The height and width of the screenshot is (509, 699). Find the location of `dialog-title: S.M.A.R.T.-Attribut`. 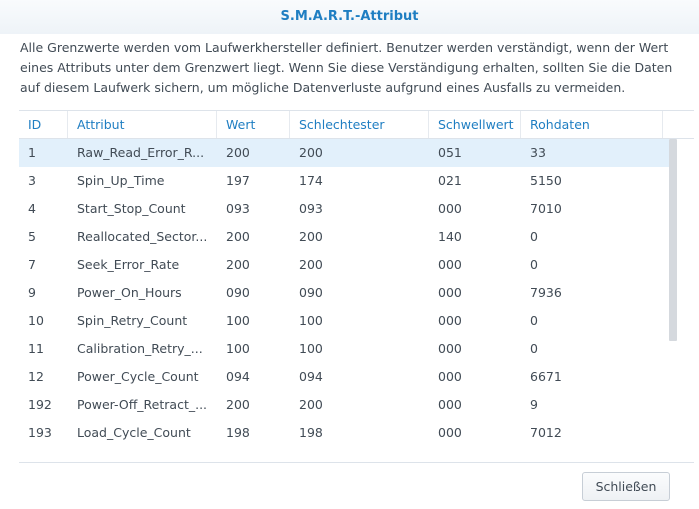

dialog-title: S.M.A.R.T.-Attribut is located at coordinates (349, 17).